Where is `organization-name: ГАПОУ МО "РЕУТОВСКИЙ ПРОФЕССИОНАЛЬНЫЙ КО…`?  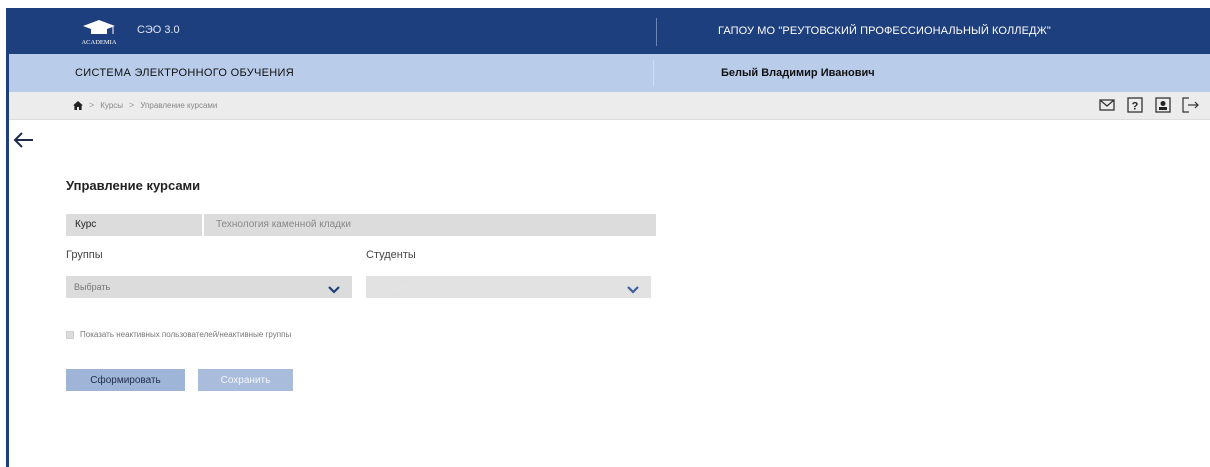
organization-name: ГАПОУ МО "РЕУТОВСКИЙ ПРОФЕССИОНАЛЬНЫЙ КО… is located at coordinates (884, 31).